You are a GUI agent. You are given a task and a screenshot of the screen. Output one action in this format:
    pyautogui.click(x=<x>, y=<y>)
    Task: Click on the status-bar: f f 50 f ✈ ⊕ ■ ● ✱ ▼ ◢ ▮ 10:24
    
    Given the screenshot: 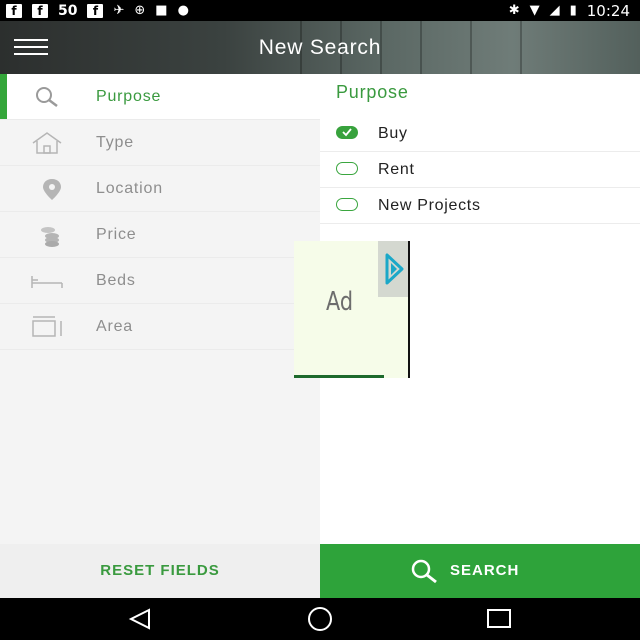 What is the action you would take?
    pyautogui.click(x=320, y=10)
    